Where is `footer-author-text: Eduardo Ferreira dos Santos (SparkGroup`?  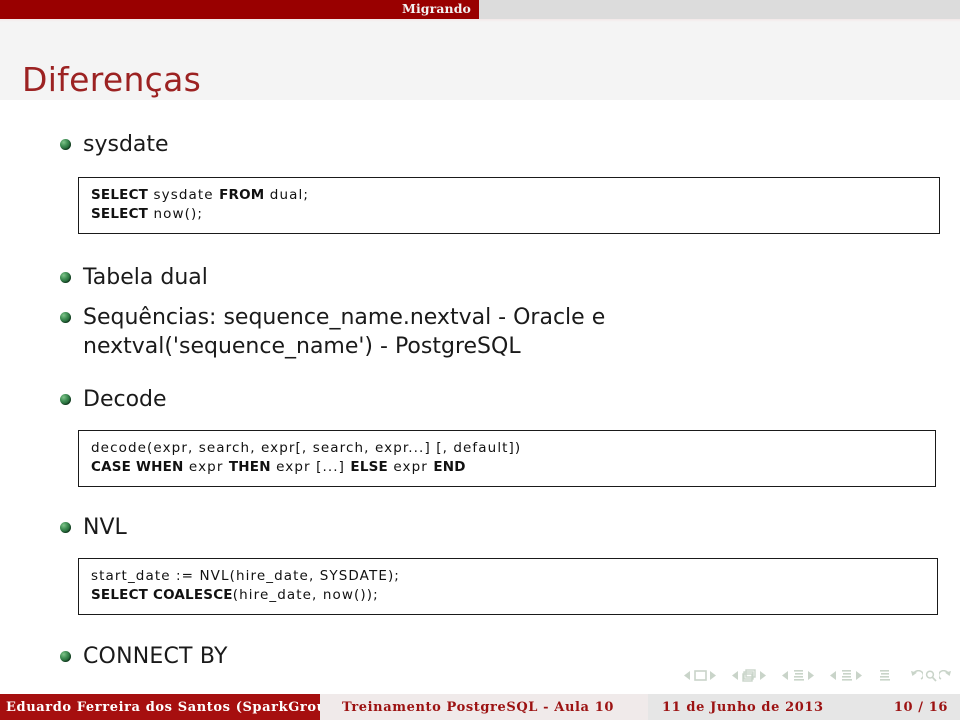
footer-author-text: Eduardo Ferreira dos Santos (SparkGroup is located at coordinates (163, 707).